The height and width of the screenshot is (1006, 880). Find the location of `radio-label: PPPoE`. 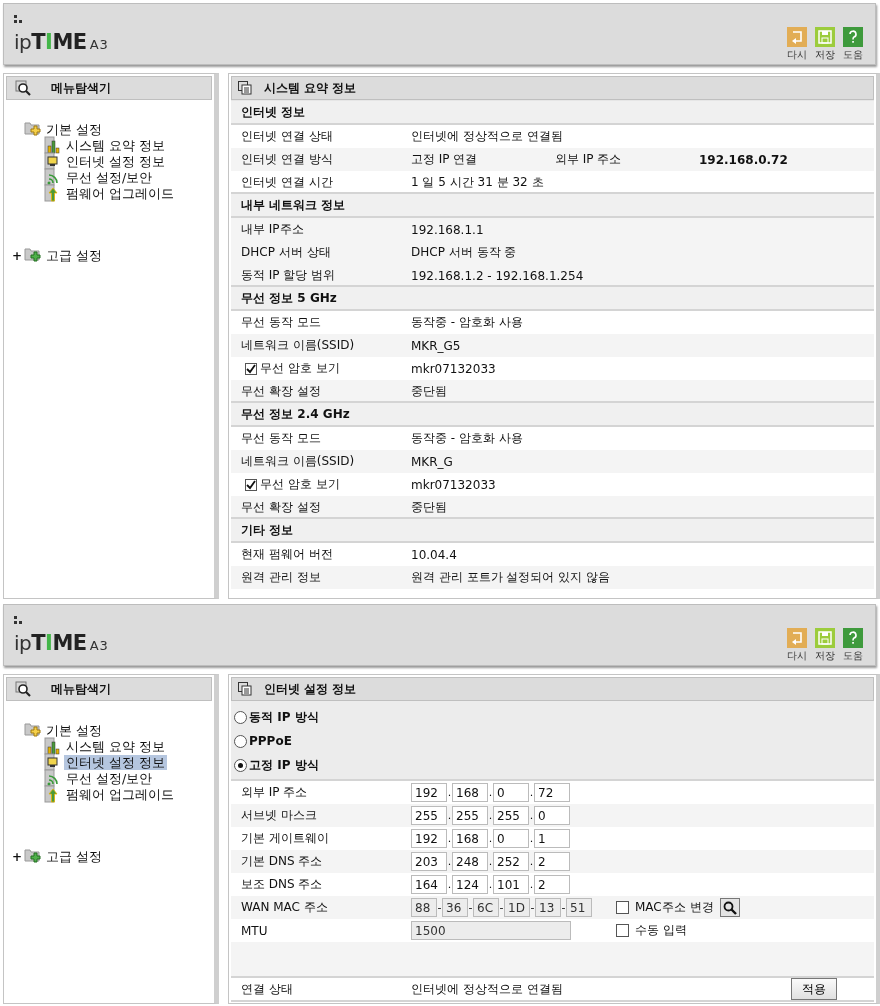

radio-label: PPPoE is located at coordinates (270, 741).